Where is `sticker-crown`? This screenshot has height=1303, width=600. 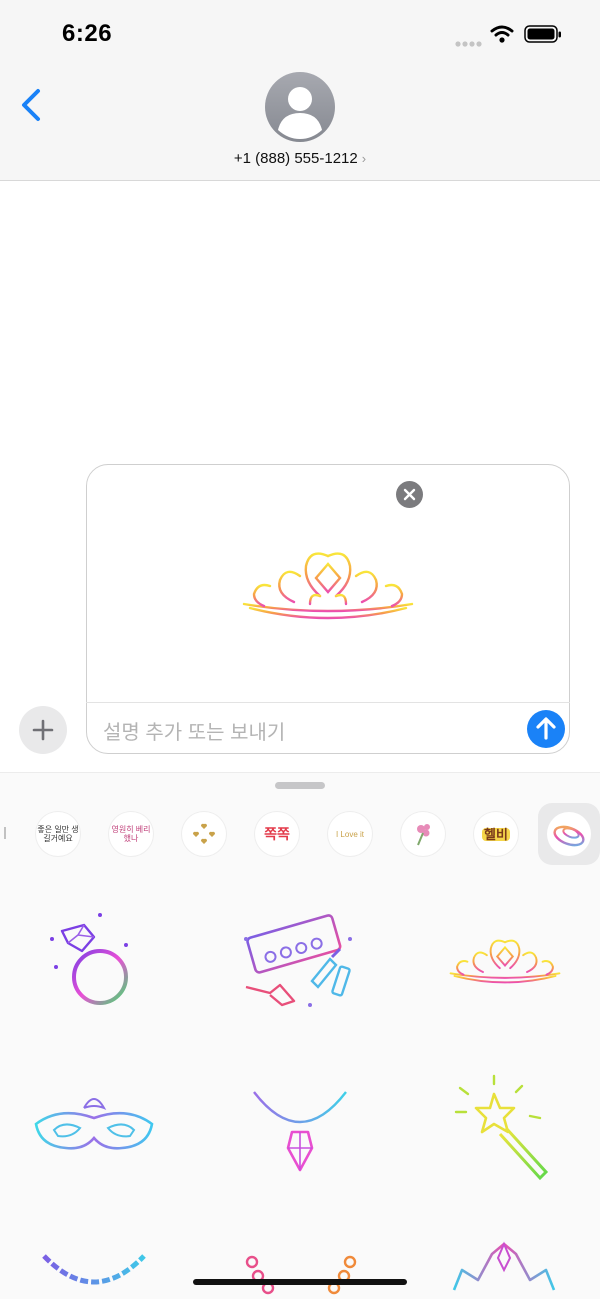
sticker-crown is located at coordinates (504, 1271).